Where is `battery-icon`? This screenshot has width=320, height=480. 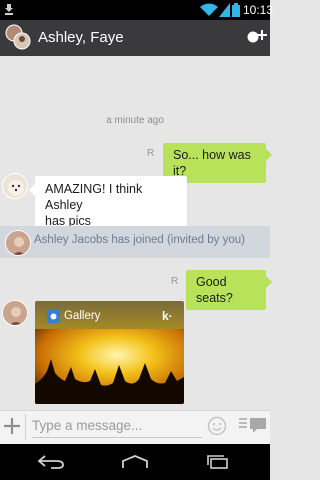
battery-icon is located at coordinates (236, 10).